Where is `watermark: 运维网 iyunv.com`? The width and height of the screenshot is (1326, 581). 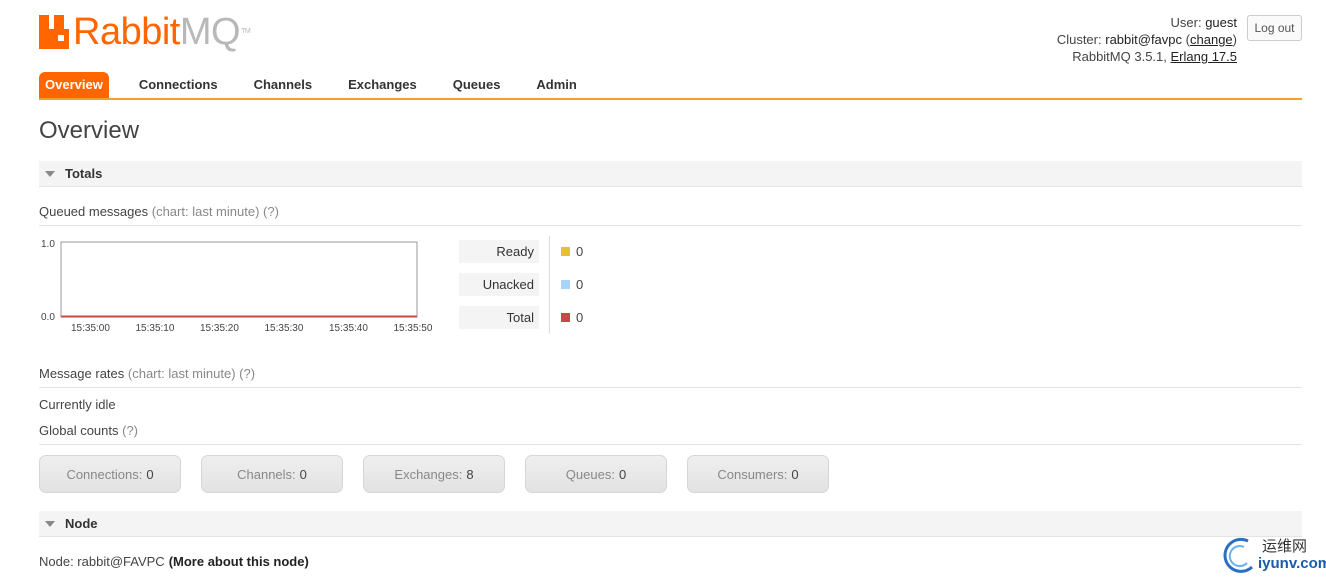
watermark: 运维网 iyunv.com is located at coordinates (1272, 555).